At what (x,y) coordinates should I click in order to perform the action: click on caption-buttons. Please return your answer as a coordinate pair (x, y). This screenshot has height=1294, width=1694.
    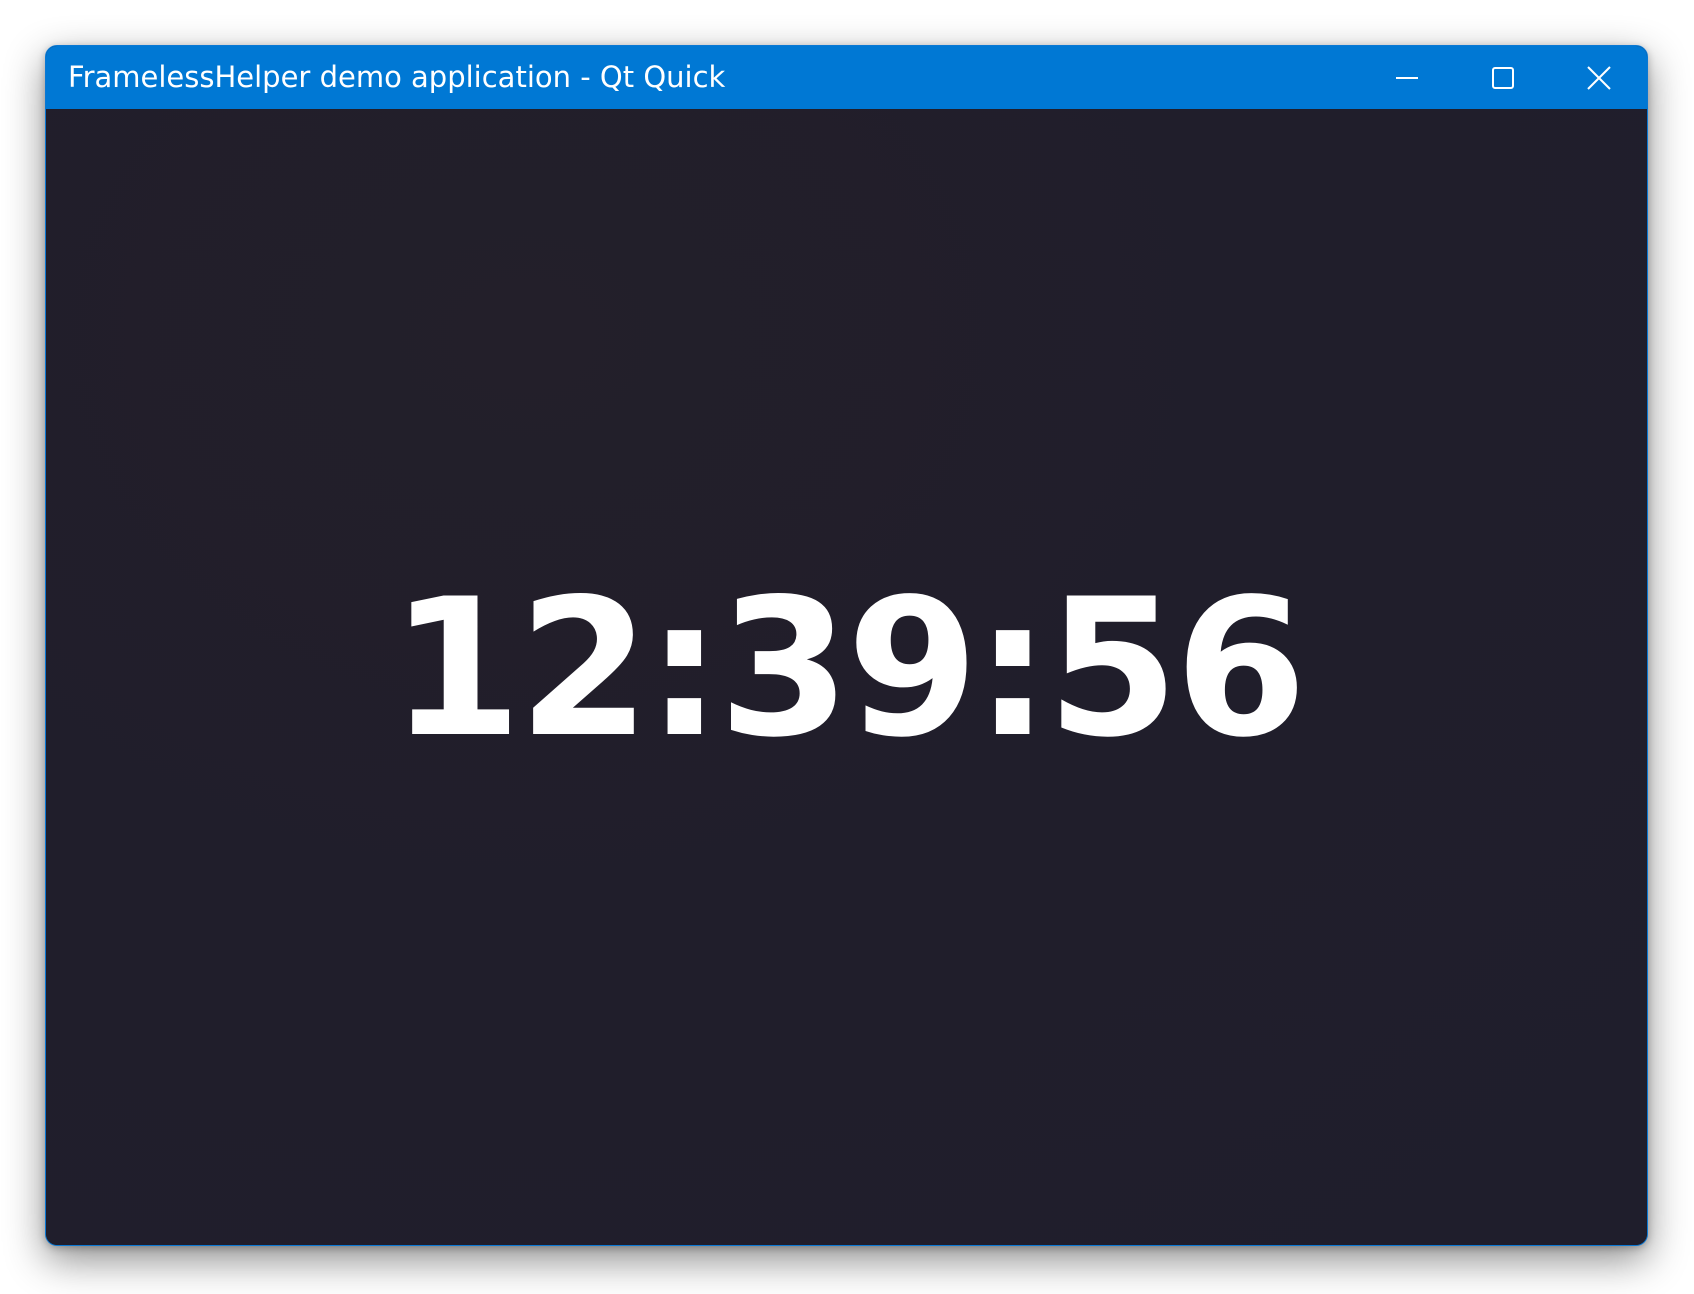
    Looking at the image, I should click on (1503, 77).